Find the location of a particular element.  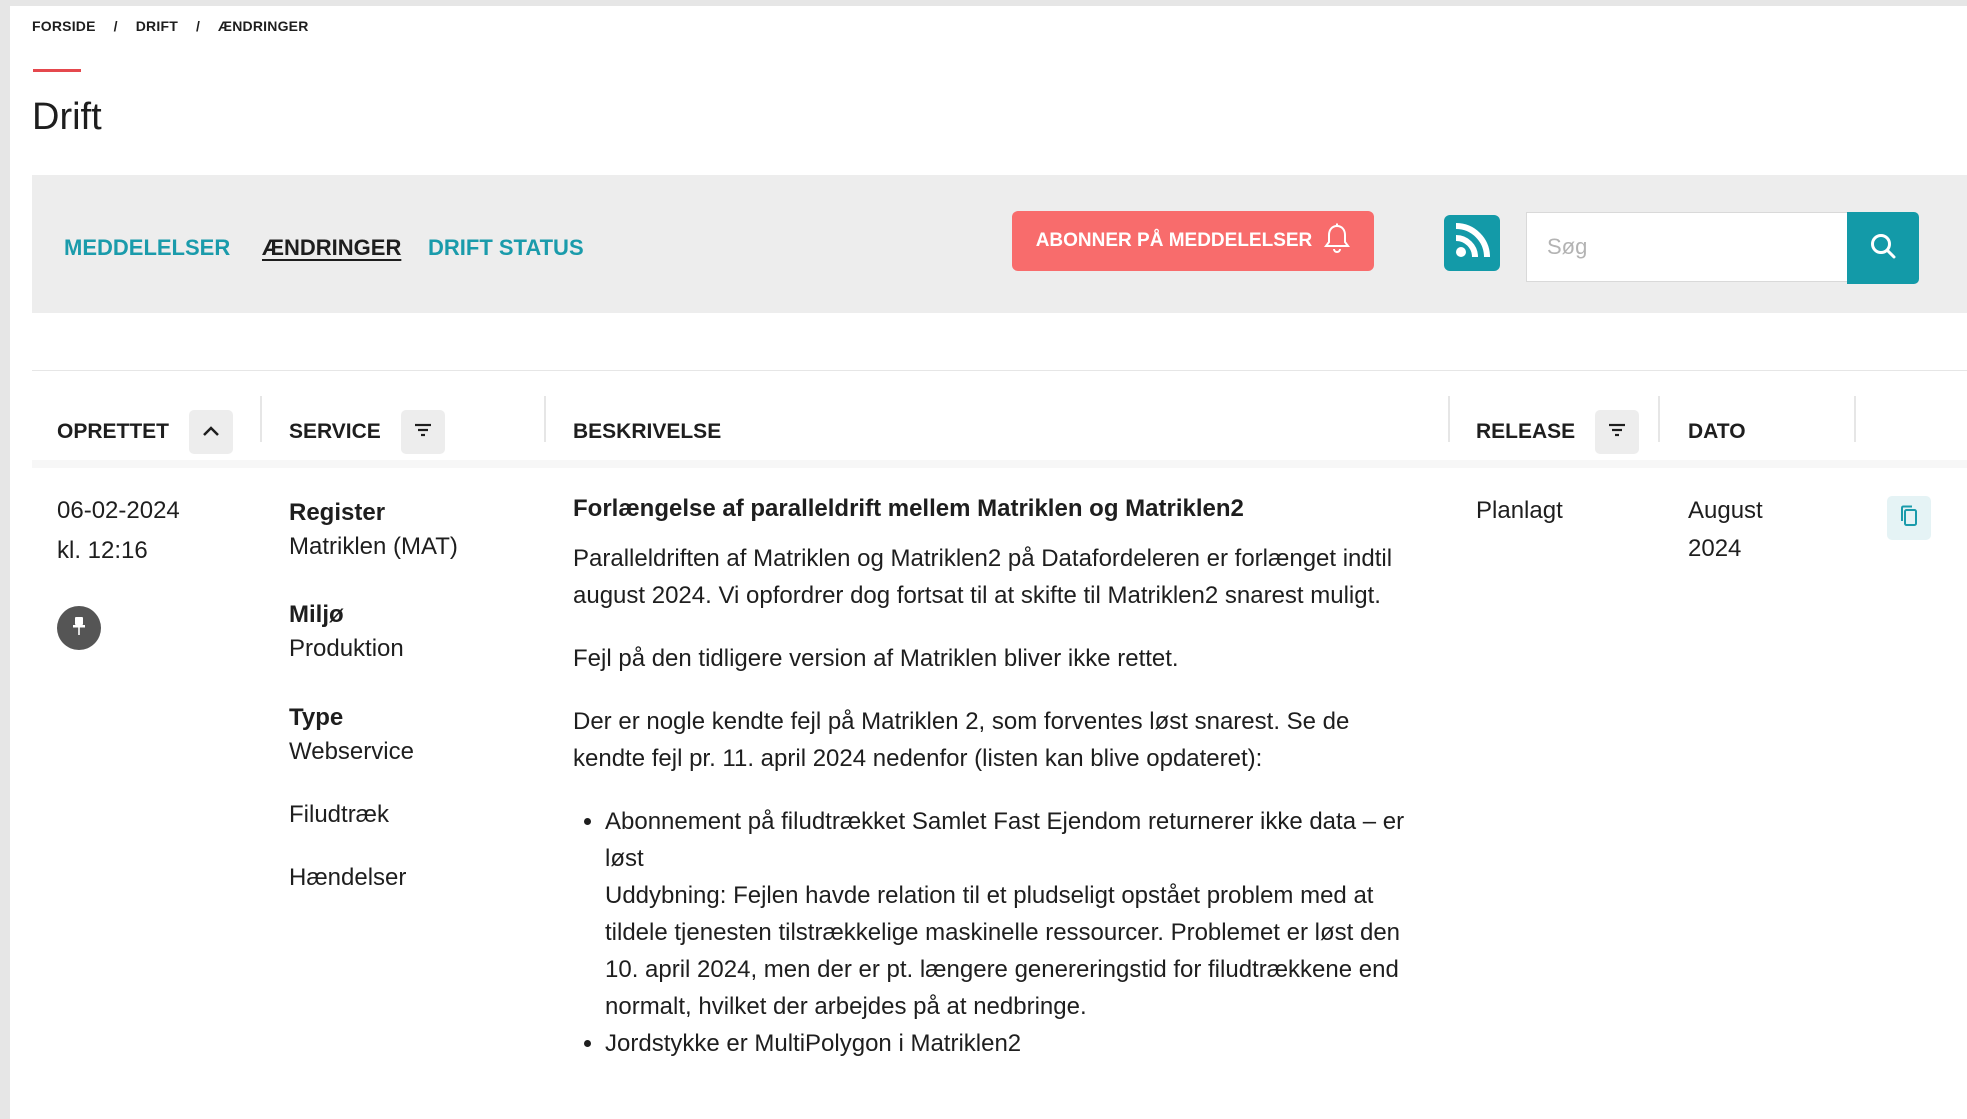

date-month: August is located at coordinates (1725, 510).